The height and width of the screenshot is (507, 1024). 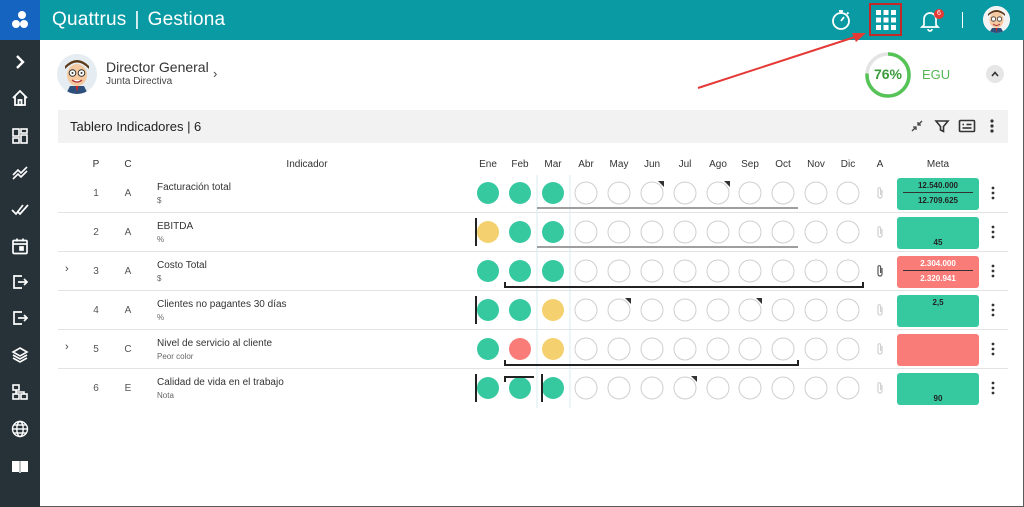 I want to click on meta-target: 2.304.000, so click(x=938, y=263).